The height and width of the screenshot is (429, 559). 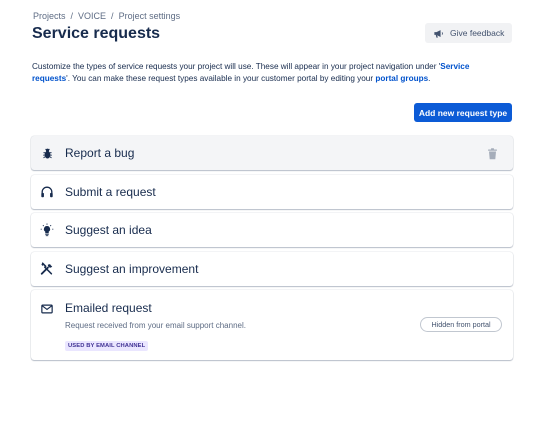 What do you see at coordinates (49, 16) in the screenshot?
I see `breadcrumb-projects: Projects` at bounding box center [49, 16].